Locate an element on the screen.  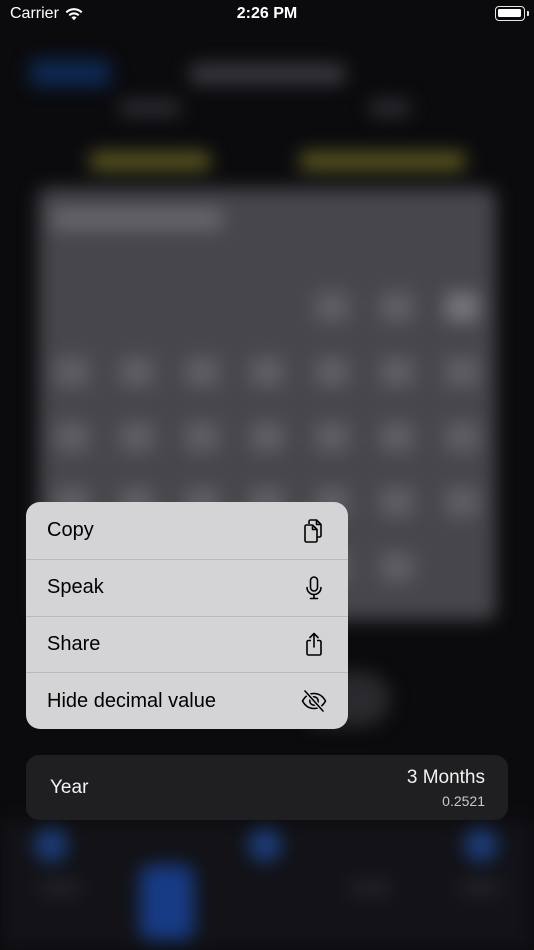
result-primary-value: 3 Months is located at coordinates (445, 777).